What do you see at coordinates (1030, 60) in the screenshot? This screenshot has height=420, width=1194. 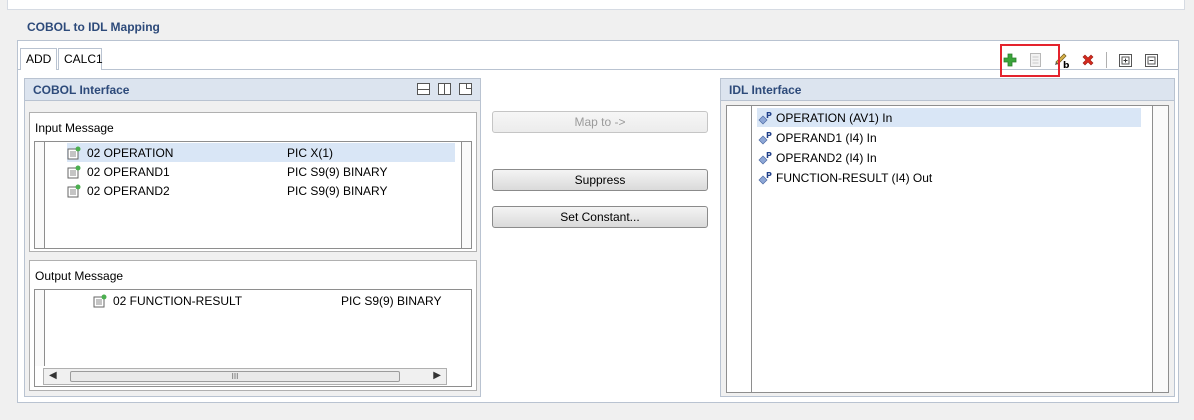 I see `toolbar-highlight-annotation` at bounding box center [1030, 60].